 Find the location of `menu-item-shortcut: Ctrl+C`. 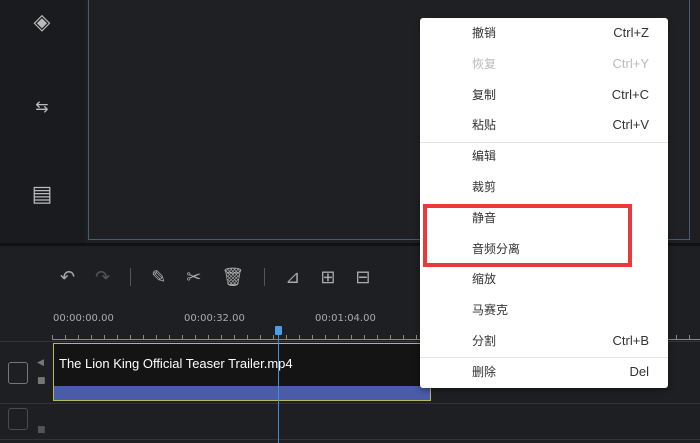

menu-item-shortcut: Ctrl+C is located at coordinates (630, 94).